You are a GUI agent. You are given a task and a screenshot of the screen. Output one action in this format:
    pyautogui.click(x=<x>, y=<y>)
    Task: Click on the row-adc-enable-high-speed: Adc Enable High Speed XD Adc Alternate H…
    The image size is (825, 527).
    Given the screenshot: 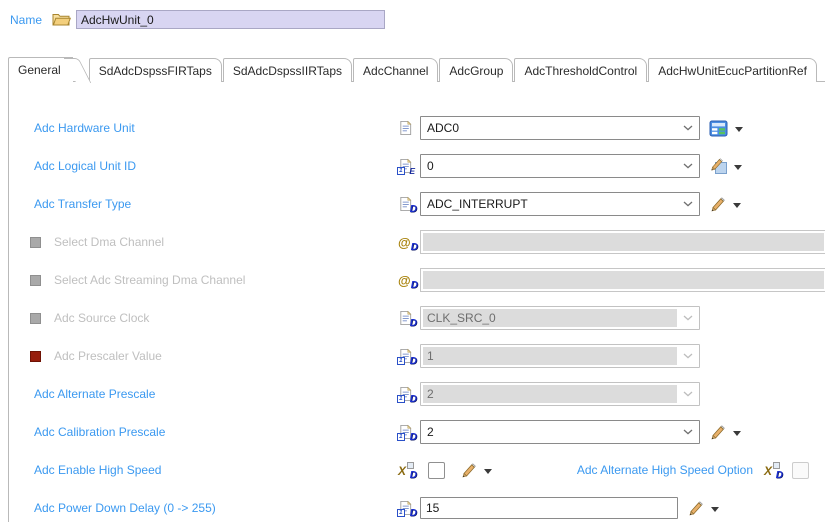 What is the action you would take?
    pyautogui.click(x=426, y=470)
    